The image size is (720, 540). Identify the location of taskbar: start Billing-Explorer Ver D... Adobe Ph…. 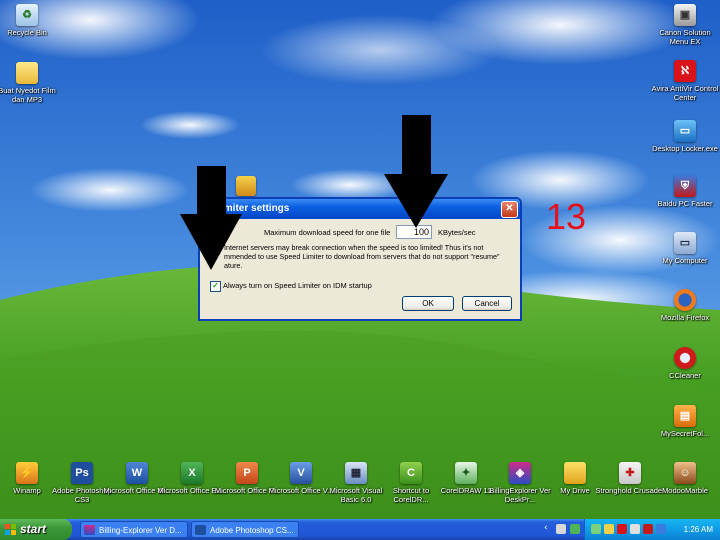
(360, 529).